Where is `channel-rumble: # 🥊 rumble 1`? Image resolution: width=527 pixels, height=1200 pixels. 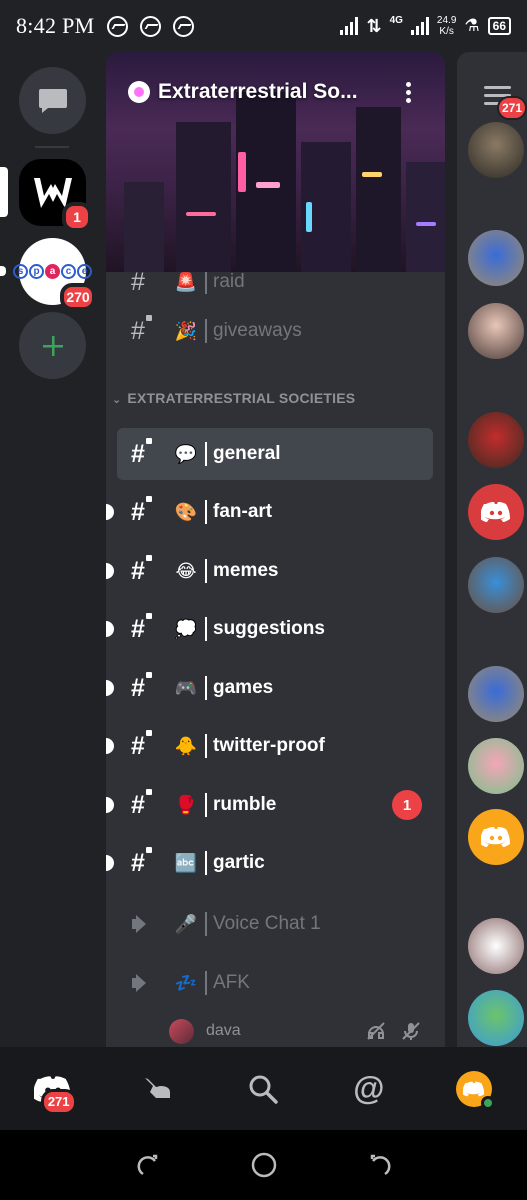 channel-rumble: # 🥊 rumble 1 is located at coordinates (269, 805).